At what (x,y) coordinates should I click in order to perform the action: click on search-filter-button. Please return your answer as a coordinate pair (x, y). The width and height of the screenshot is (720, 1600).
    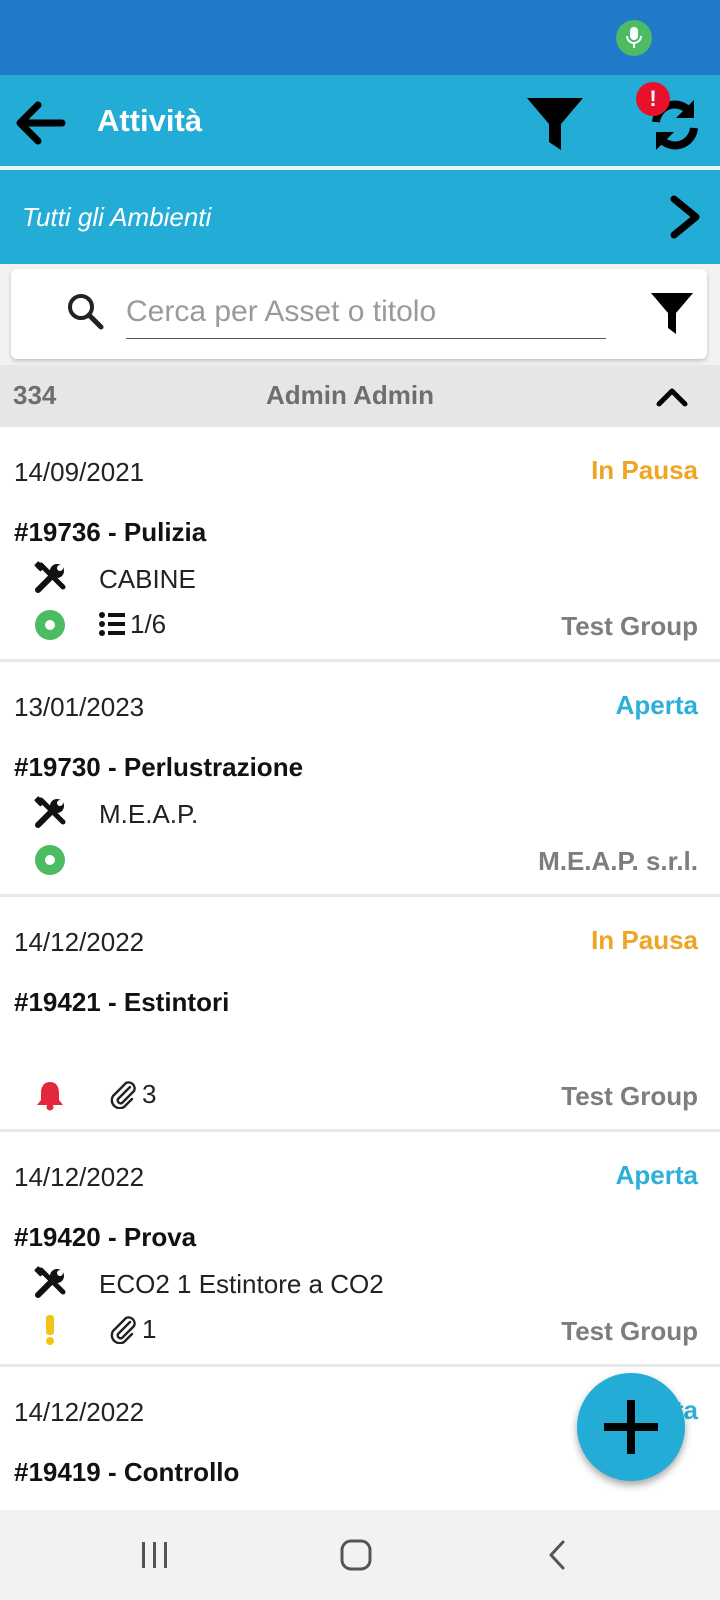
    Looking at the image, I should click on (672, 314).